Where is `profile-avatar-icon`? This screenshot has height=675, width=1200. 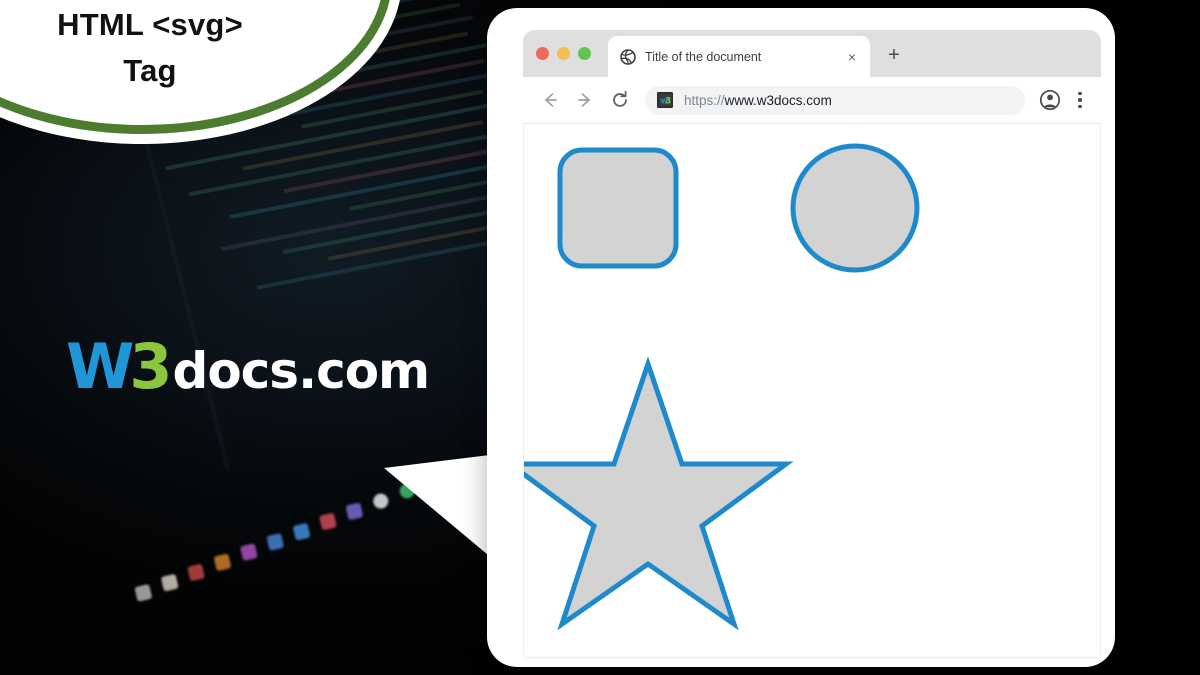
profile-avatar-icon is located at coordinates (1050, 100).